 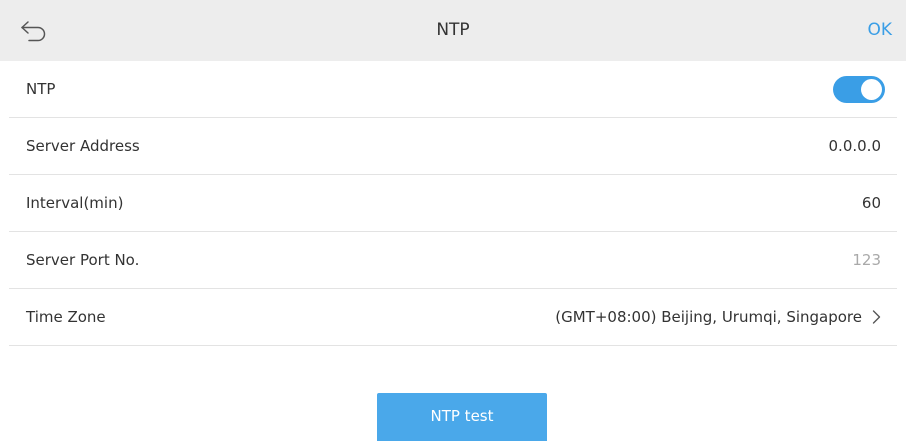 I want to click on server-address-row: Server Address 0.0.0.0, so click(x=453, y=146).